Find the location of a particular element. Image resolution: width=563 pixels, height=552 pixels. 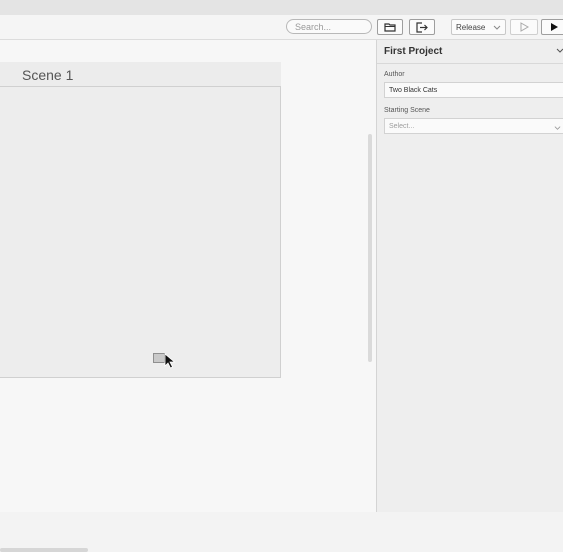

folder-icon is located at coordinates (390, 27).